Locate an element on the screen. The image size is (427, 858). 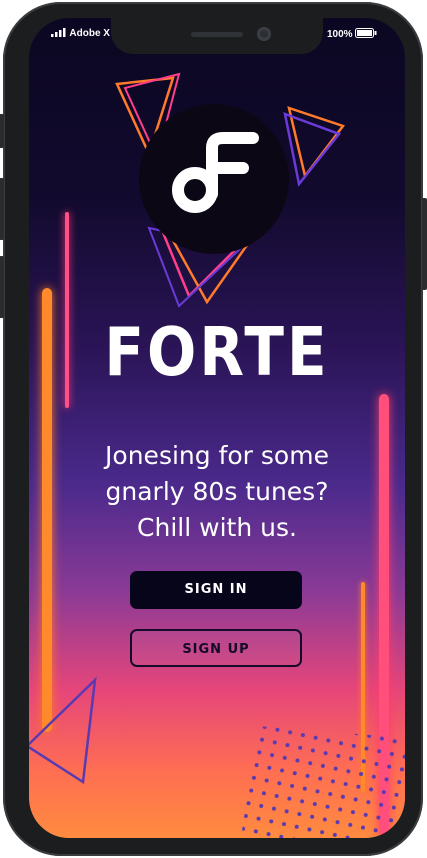
tagline-line-2: gnarly 80s tunes? is located at coordinates (217, 491).